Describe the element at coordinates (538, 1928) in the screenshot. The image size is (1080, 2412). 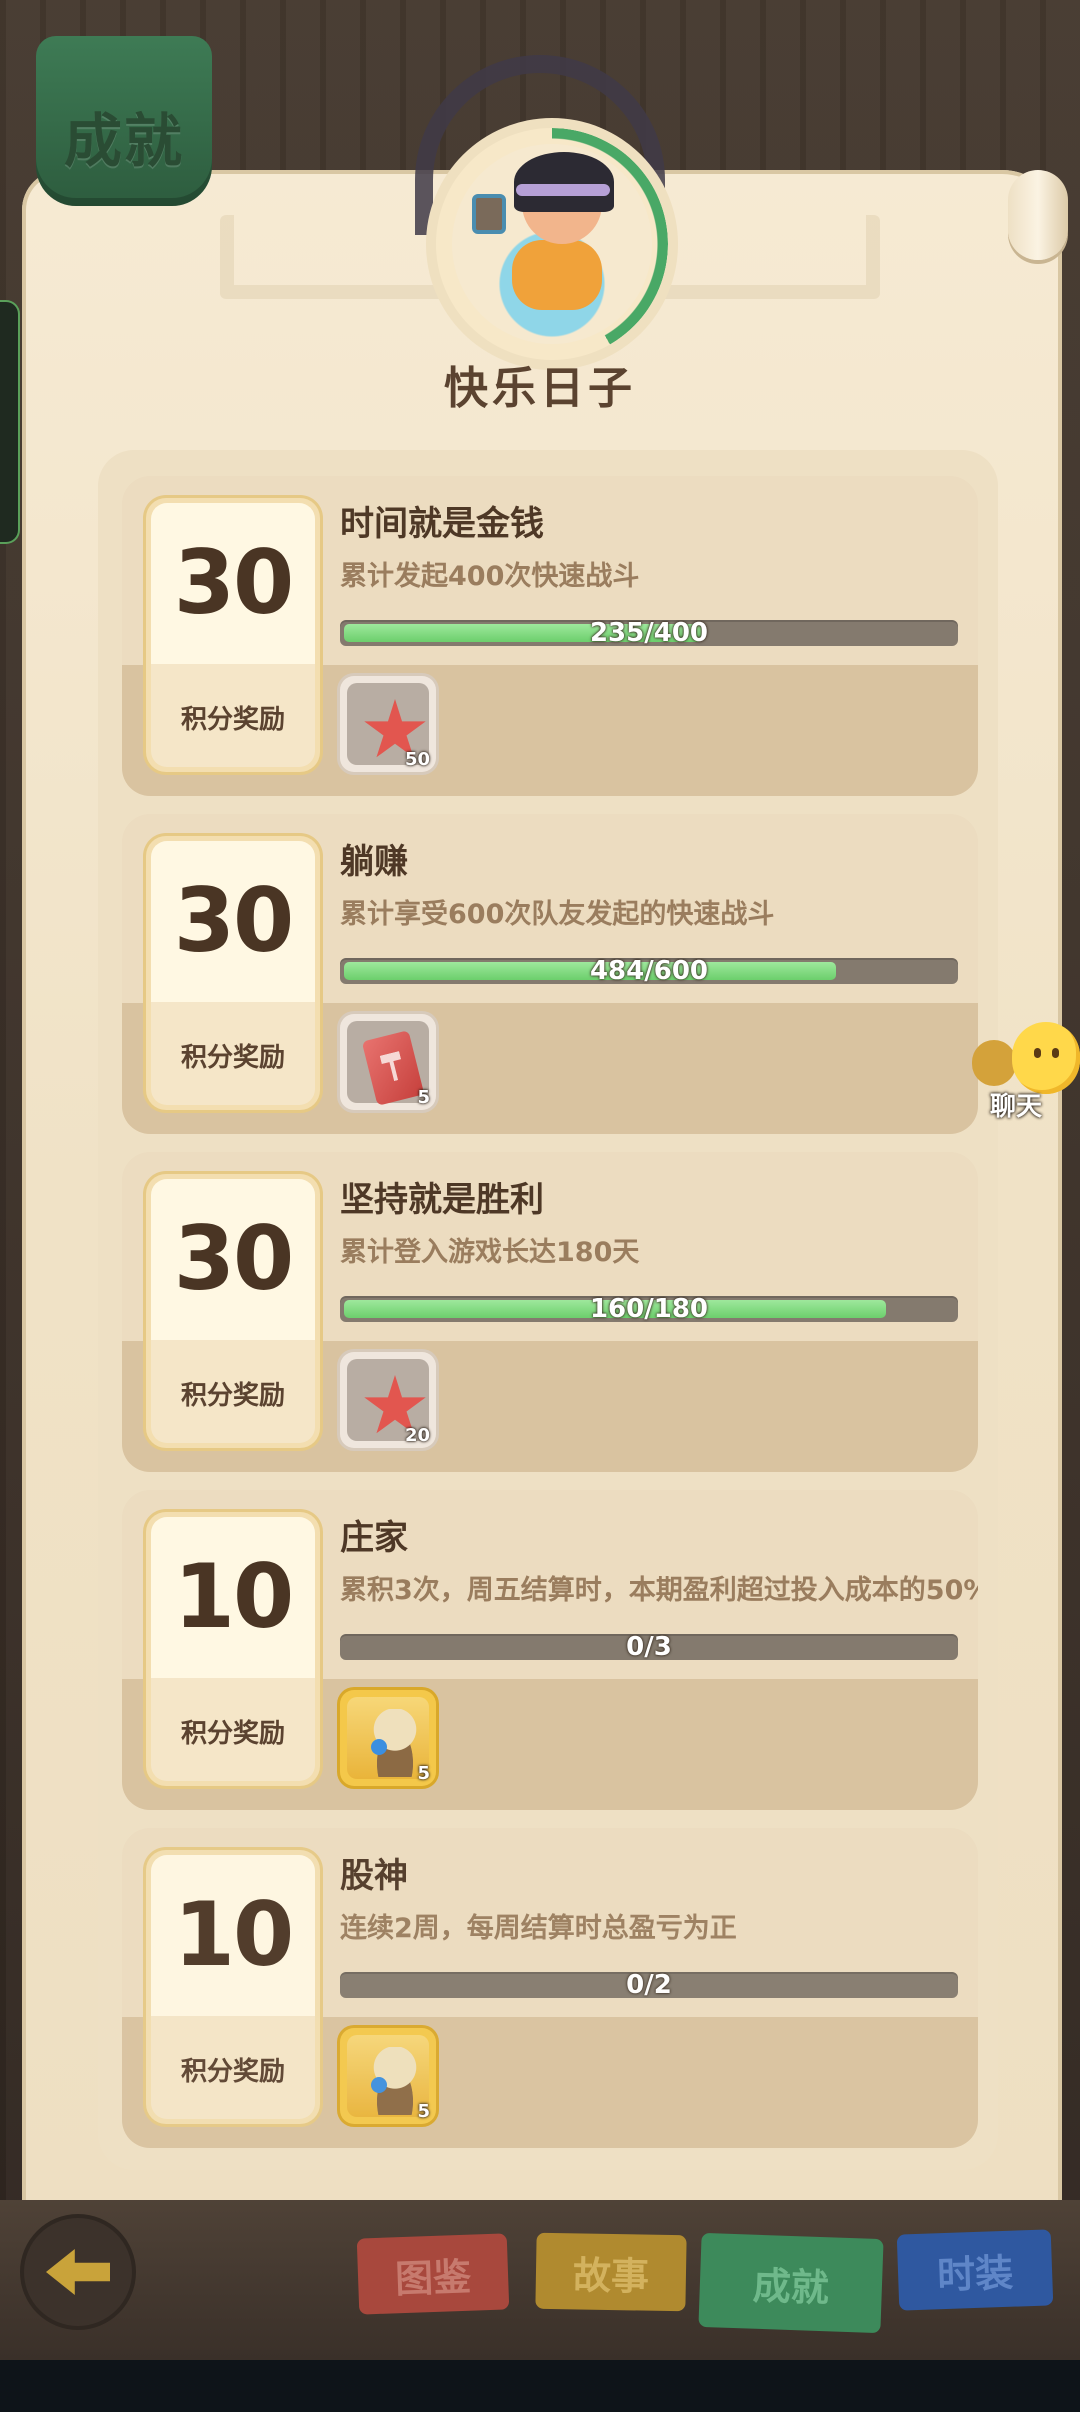
I see `achievement-description: 连续2周，每周结算时总盈亏为正` at that location.